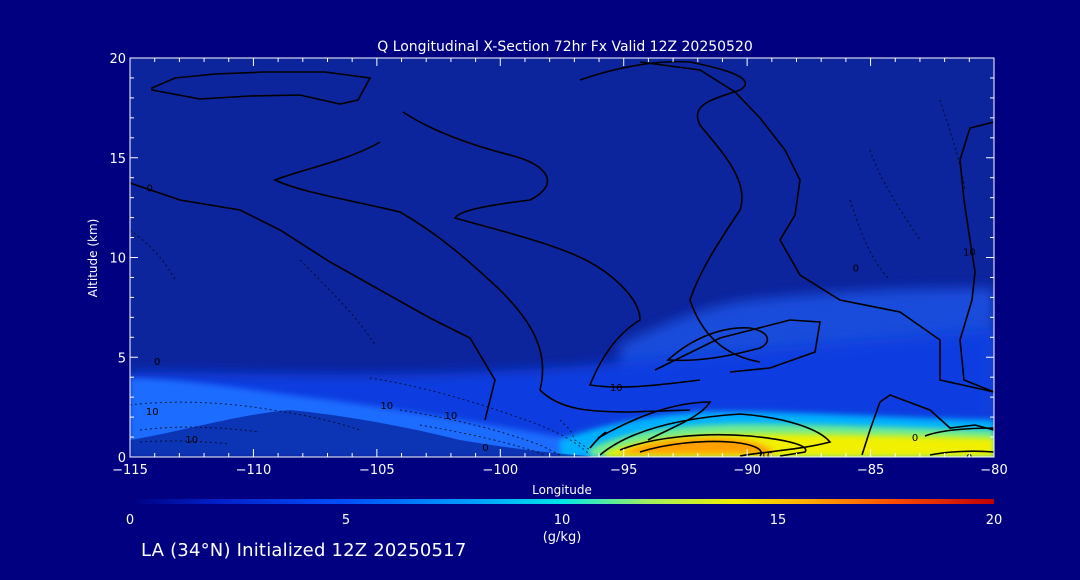 This screenshot has width=1080, height=580. Describe the element at coordinates (304, 550) in the screenshot. I see `initialization-caption: LA (34°N) Initialized 12Z 20250517` at that location.